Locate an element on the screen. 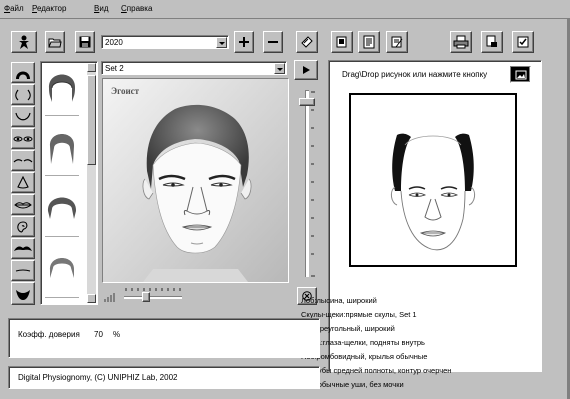 The image size is (570, 399). scroll-up-icon is located at coordinates (91, 67).